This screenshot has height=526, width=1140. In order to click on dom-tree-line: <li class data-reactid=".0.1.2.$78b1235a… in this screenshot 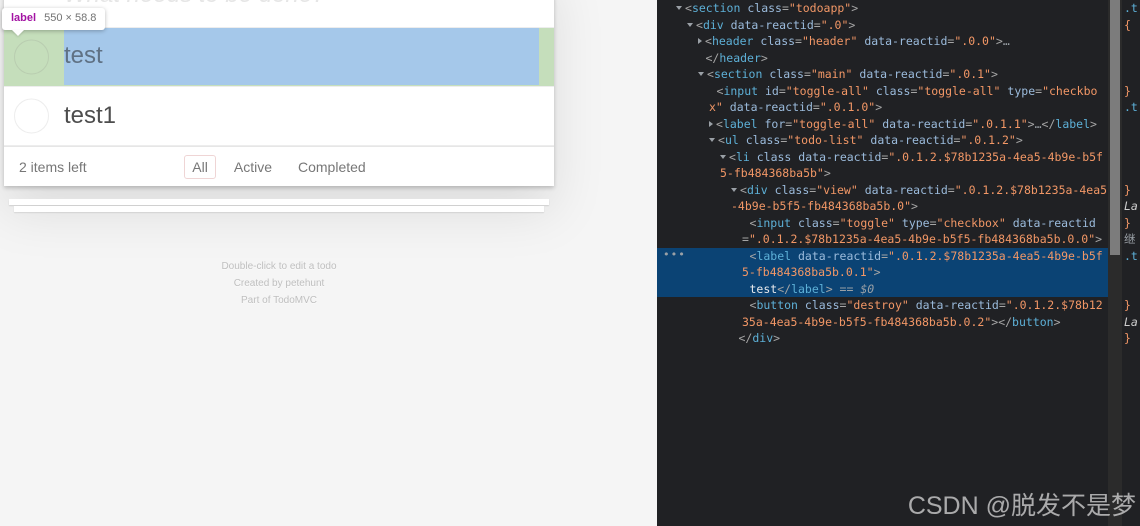, I will do `click(882, 165)`.